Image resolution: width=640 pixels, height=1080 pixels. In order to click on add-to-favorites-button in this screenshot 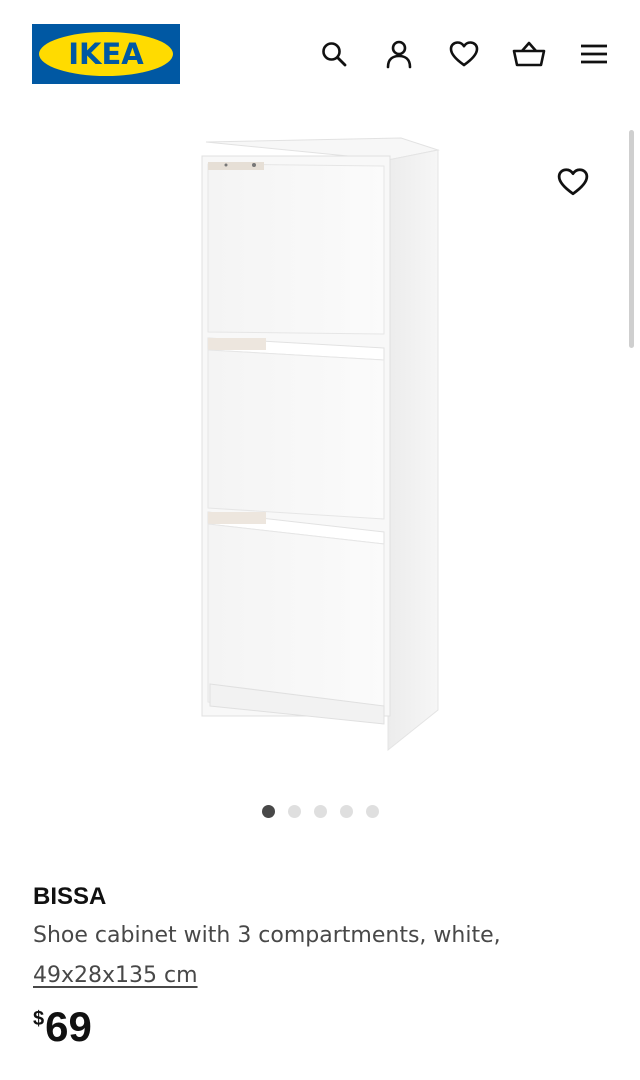, I will do `click(573, 182)`.